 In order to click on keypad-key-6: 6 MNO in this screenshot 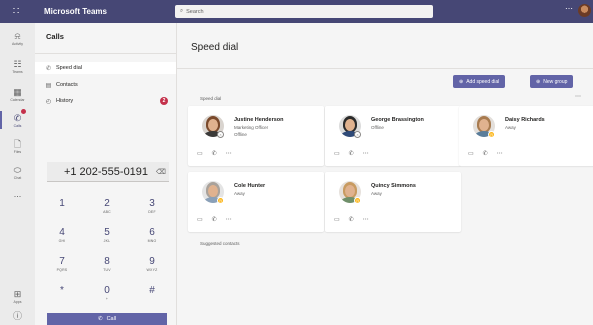, I will do `click(152, 235)`.